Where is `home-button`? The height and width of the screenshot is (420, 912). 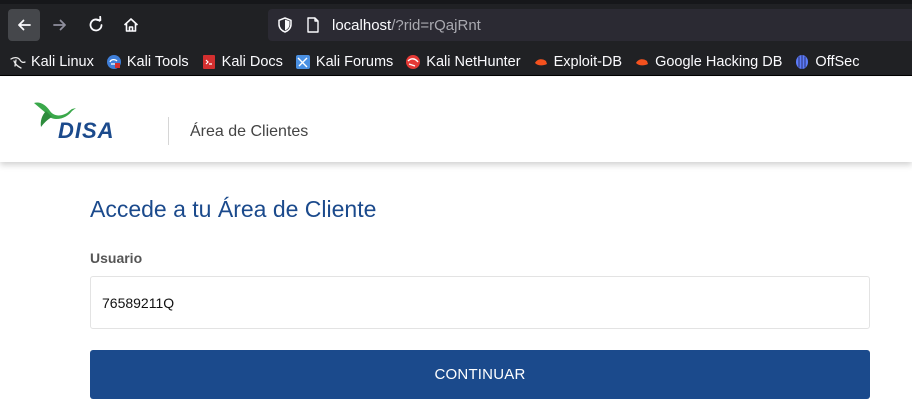
home-button is located at coordinates (131, 25).